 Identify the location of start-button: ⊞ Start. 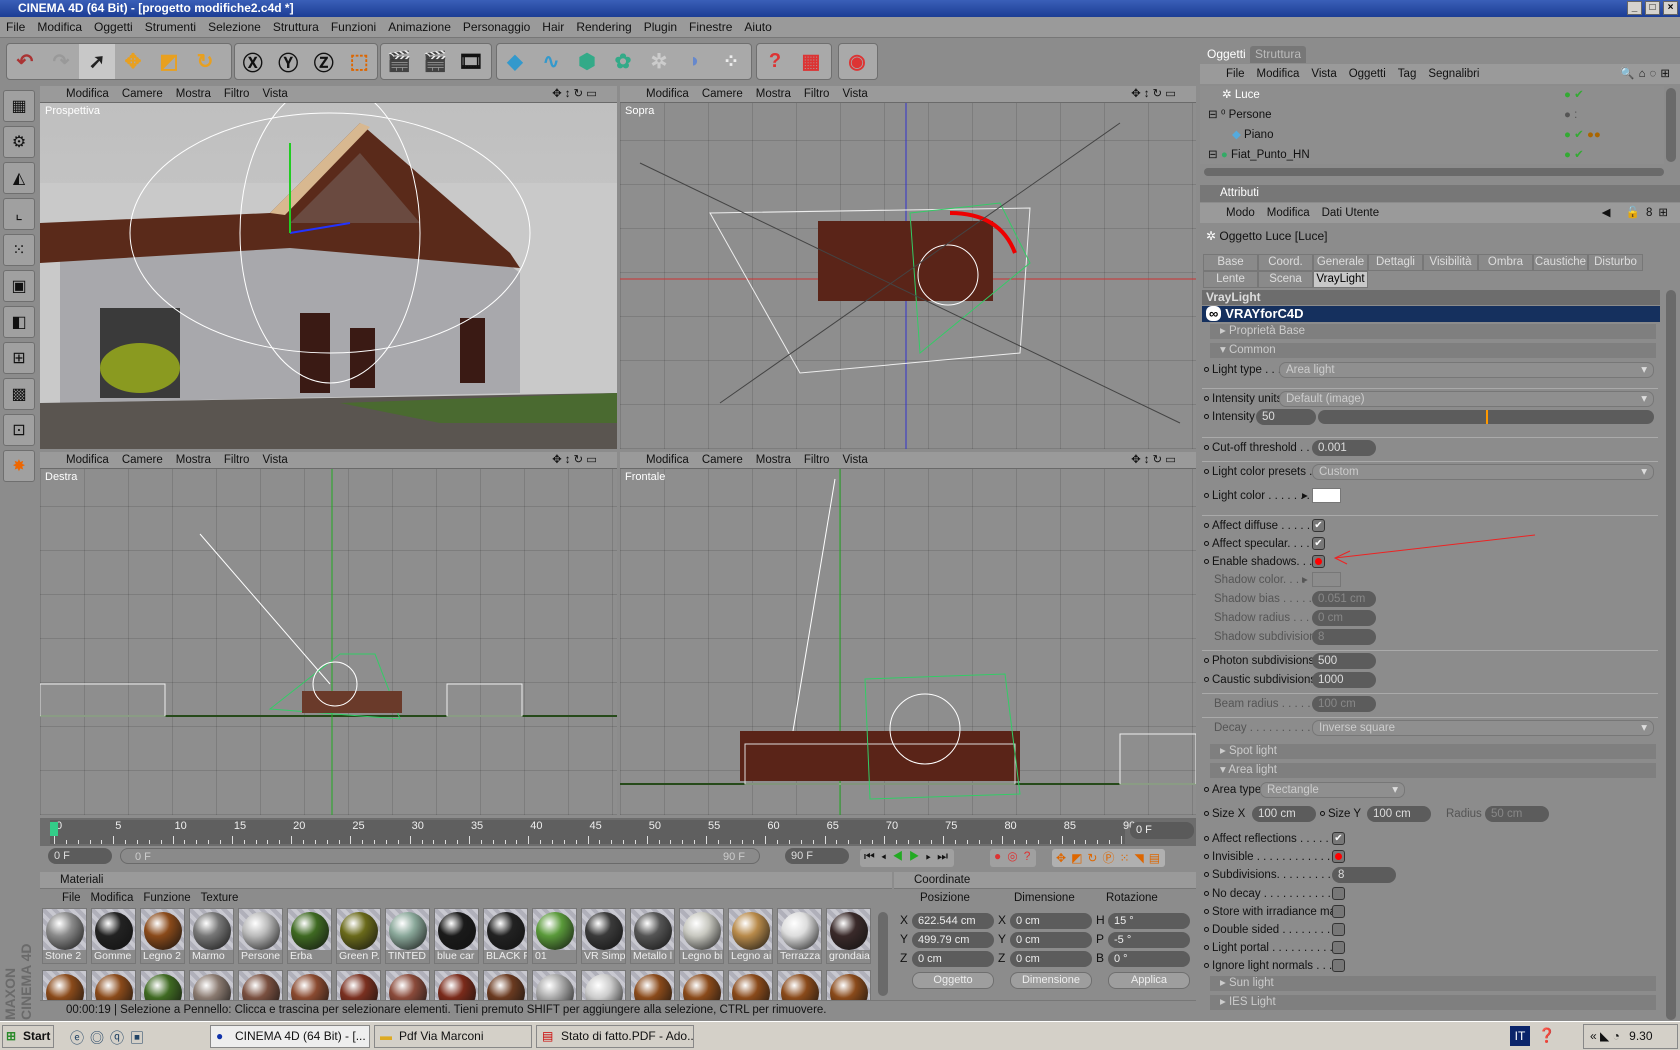
(28, 1036).